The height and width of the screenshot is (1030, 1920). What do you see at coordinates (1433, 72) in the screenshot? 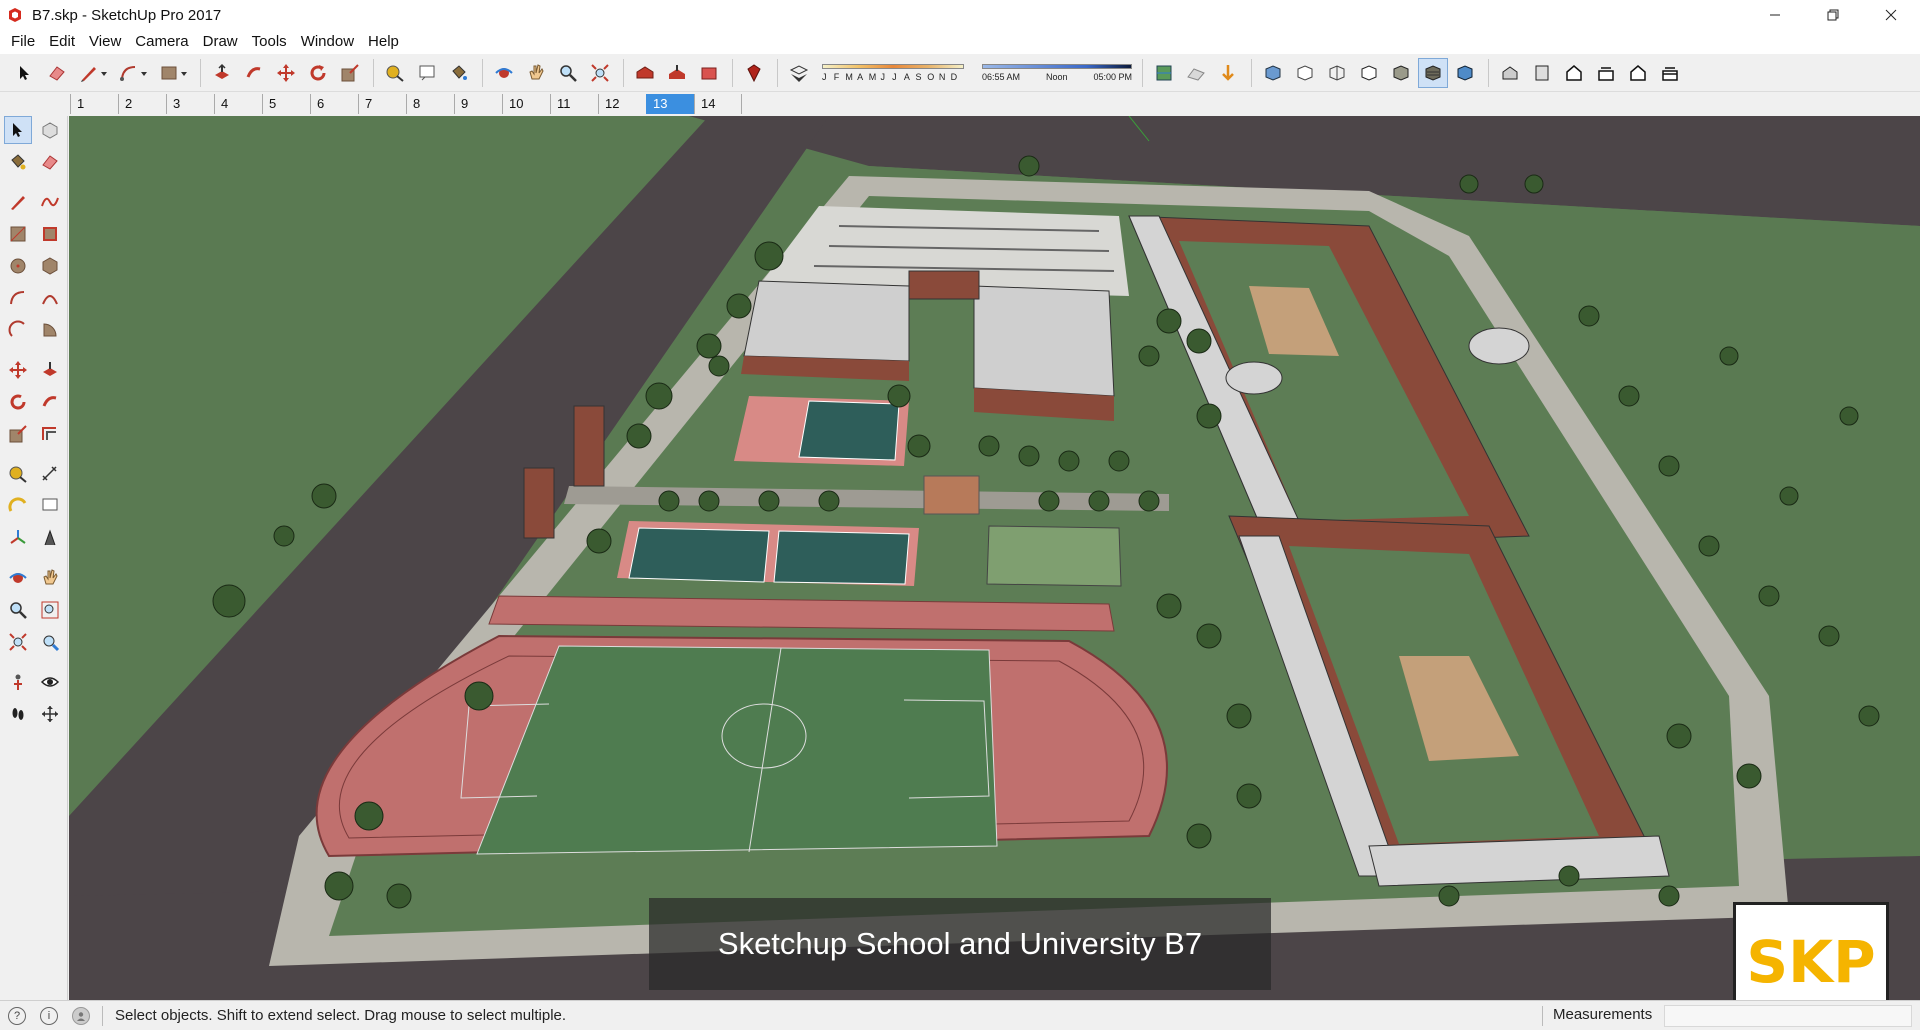
I see `shaded-with-textures-button` at bounding box center [1433, 72].